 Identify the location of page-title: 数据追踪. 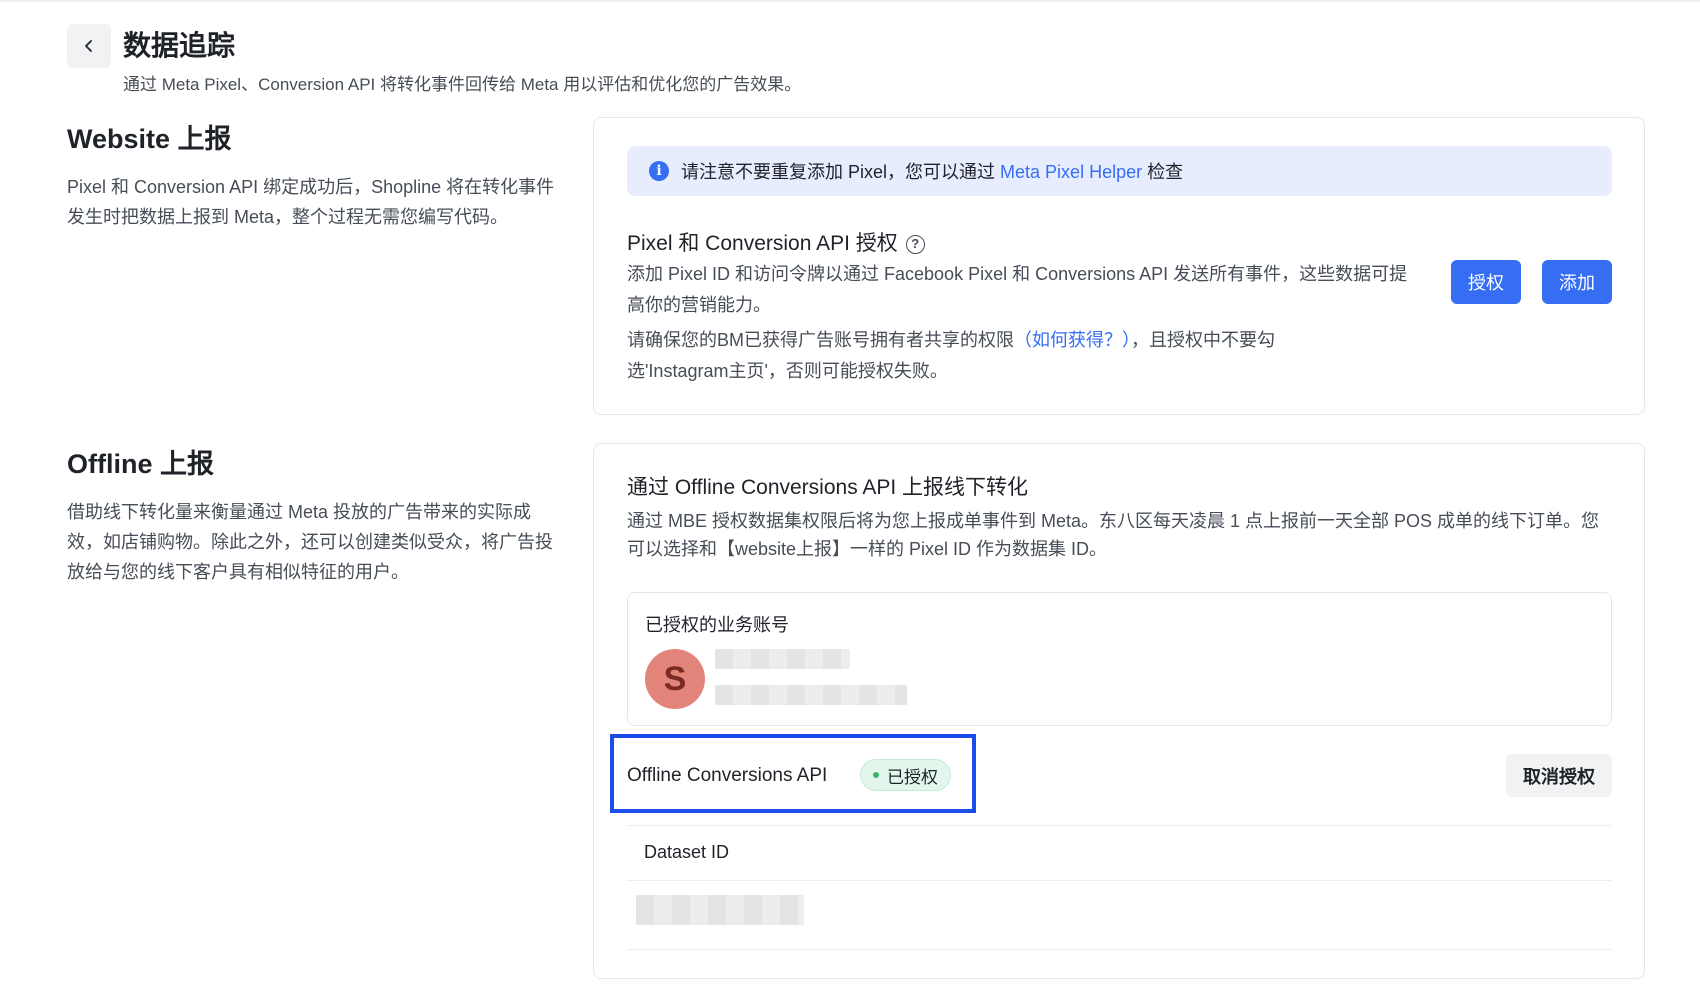
(179, 45).